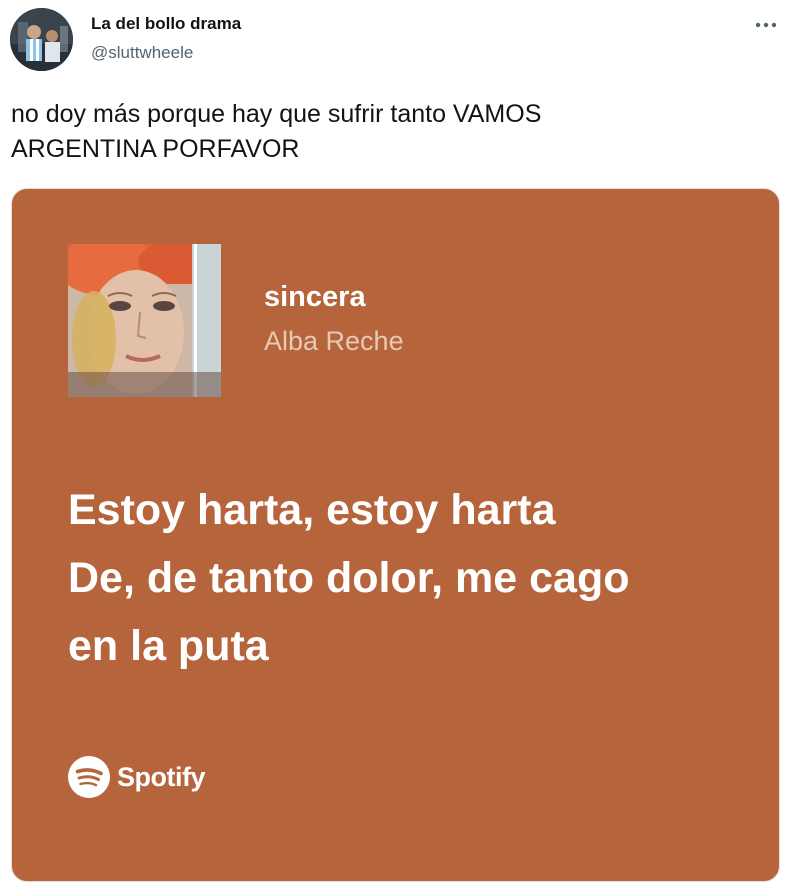 The width and height of the screenshot is (790, 886). I want to click on spotify-wordmark: Spotify, so click(161, 776).